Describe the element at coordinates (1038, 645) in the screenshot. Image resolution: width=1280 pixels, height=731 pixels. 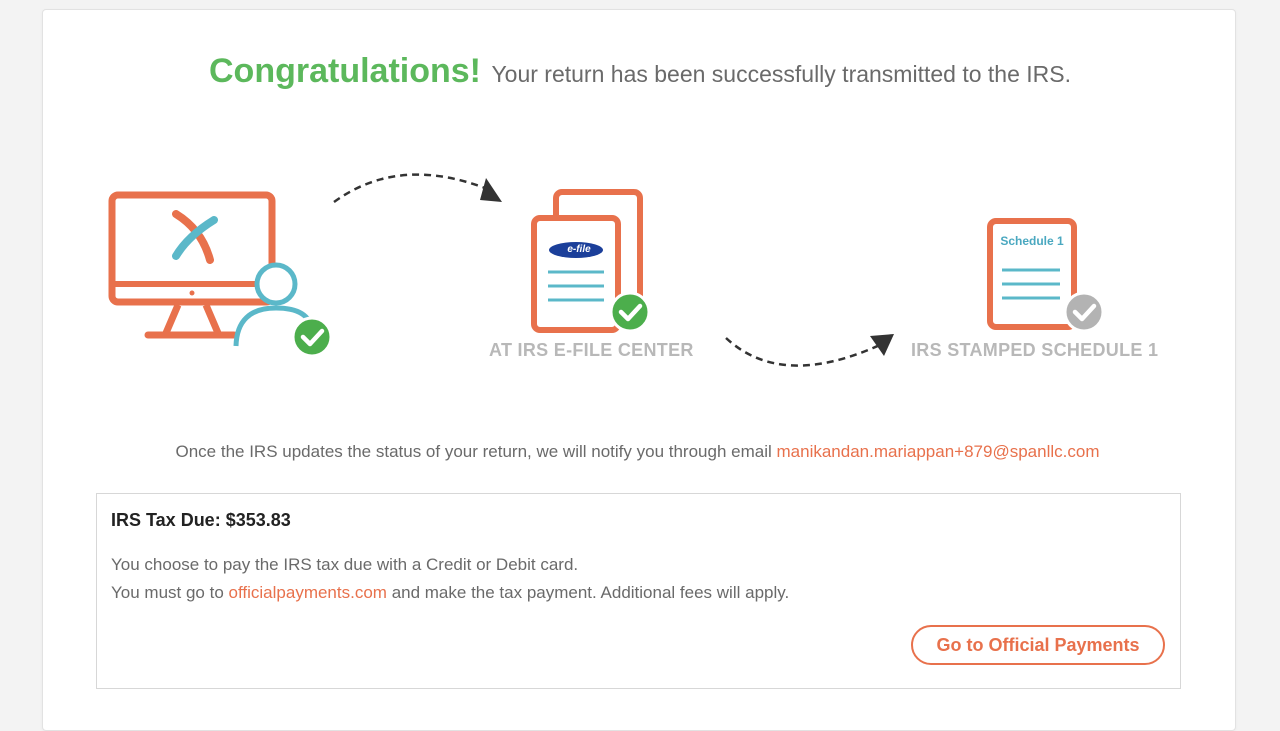
I see `official-payments-button: Go to Official Payments` at that location.